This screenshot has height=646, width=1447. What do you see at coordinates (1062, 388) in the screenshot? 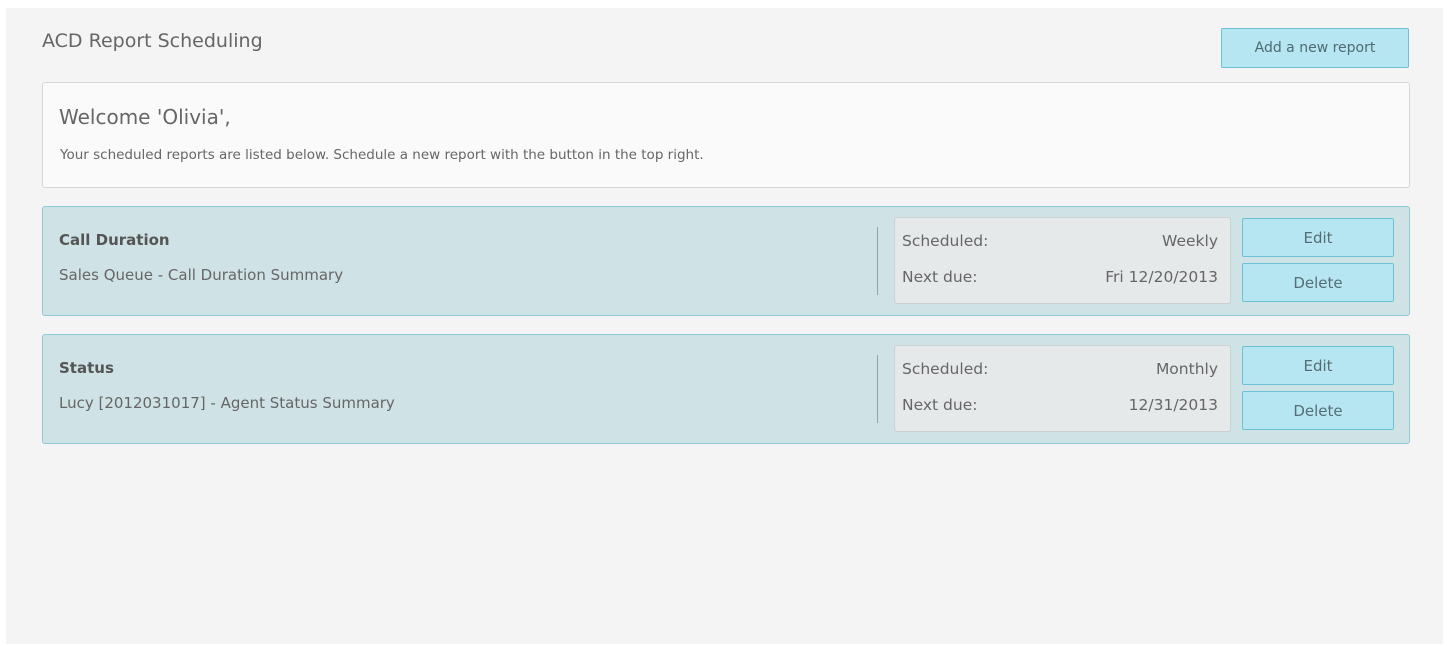
I see `schedule-info: Scheduled: Monthly Next due: 12/31/2013` at bounding box center [1062, 388].